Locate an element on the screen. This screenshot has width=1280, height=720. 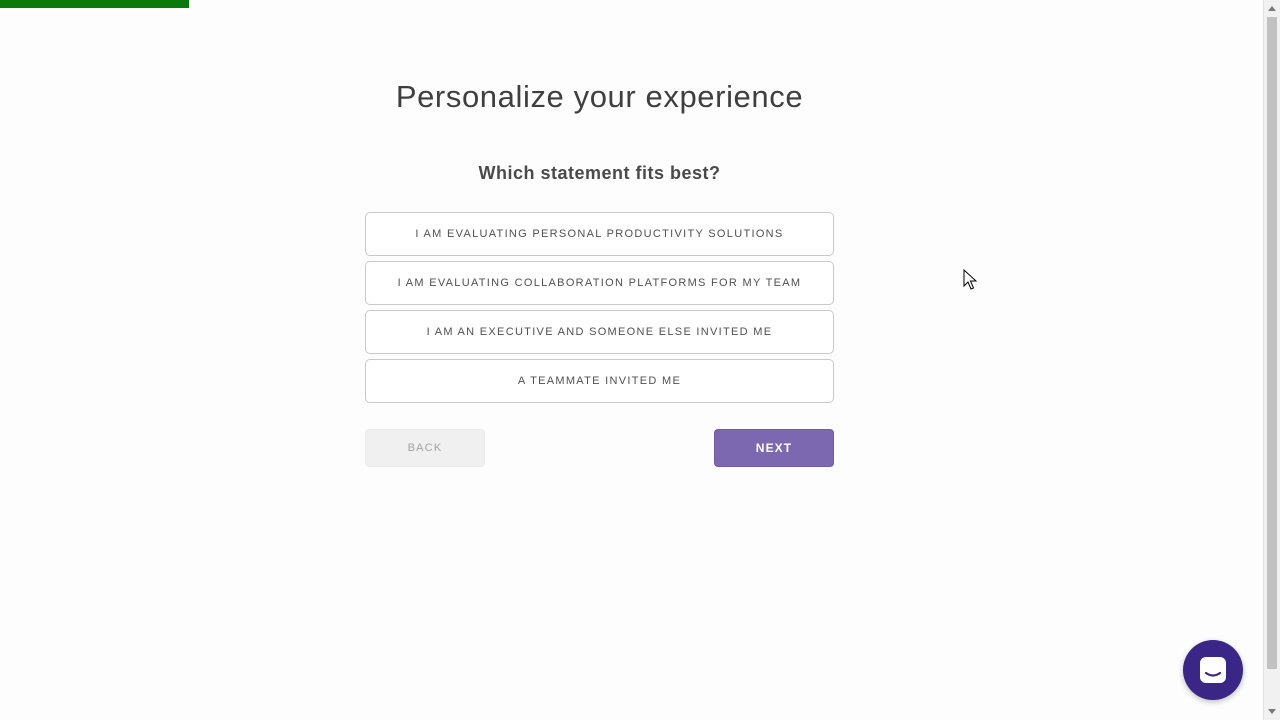
chat-bubble-icon is located at coordinates (1213, 670).